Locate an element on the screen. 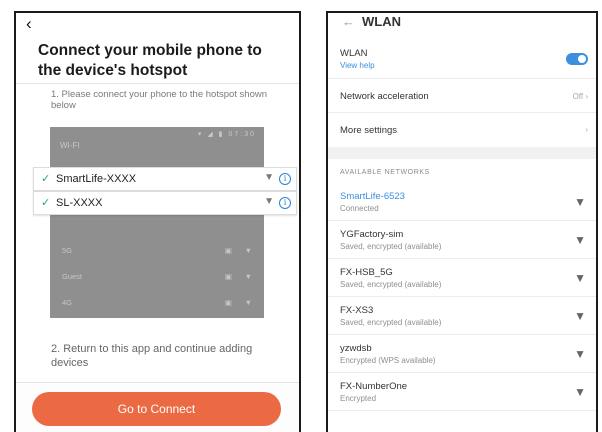 The image size is (602, 432). list-item: Guest ▣ ▼ is located at coordinates (157, 276).